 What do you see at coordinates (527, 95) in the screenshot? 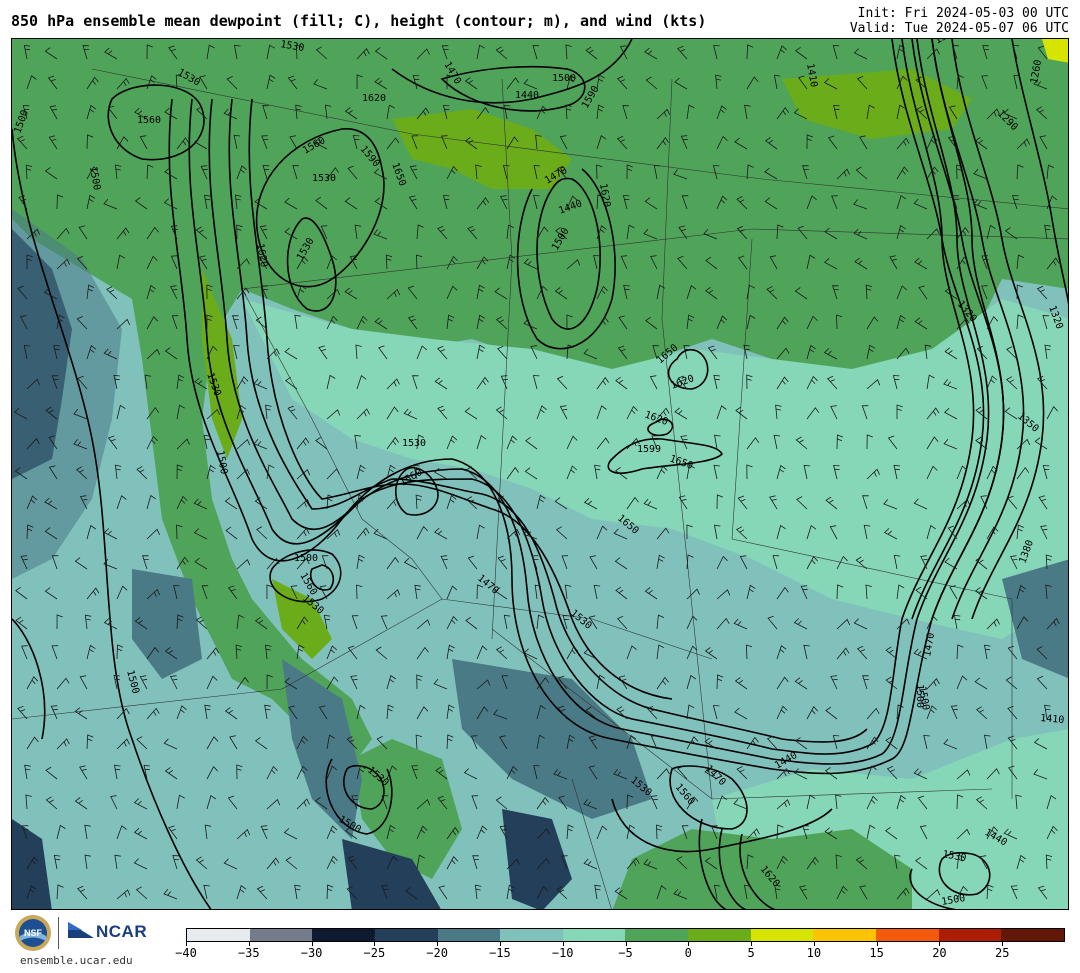
I see `contour-label: 1440` at bounding box center [527, 95].